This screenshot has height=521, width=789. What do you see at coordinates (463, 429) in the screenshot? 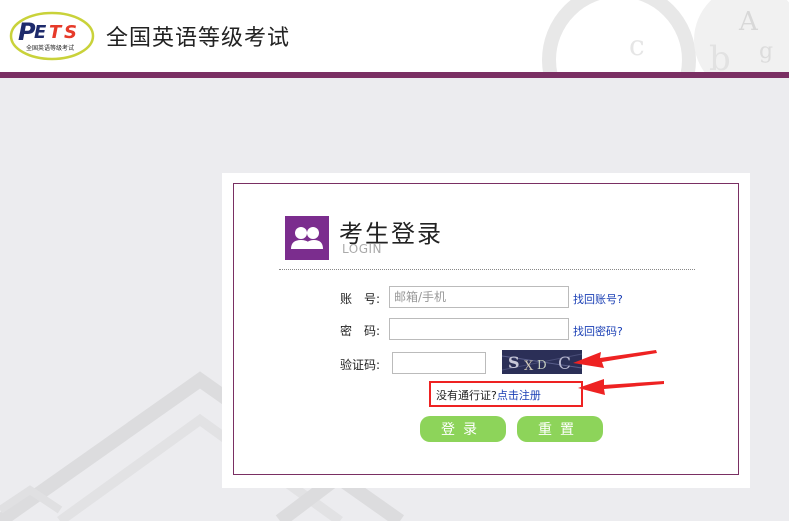
I see `login-button: 登录` at bounding box center [463, 429].